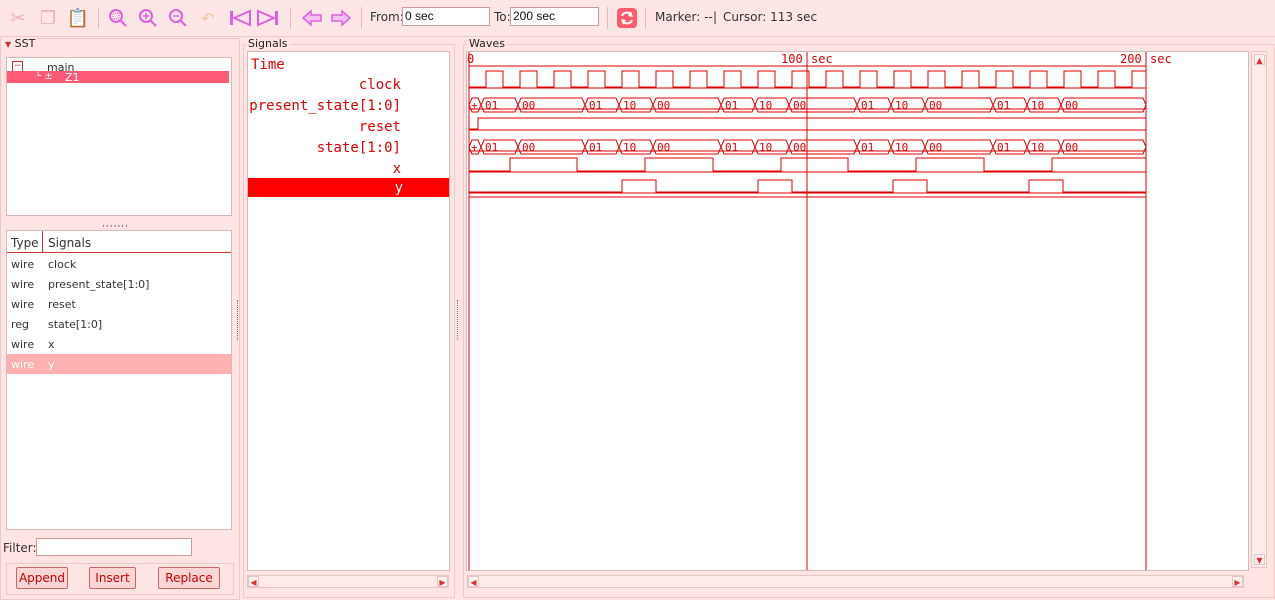  Describe the element at coordinates (1259, 59) in the screenshot. I see `scroll-up-icon: ▲` at that location.